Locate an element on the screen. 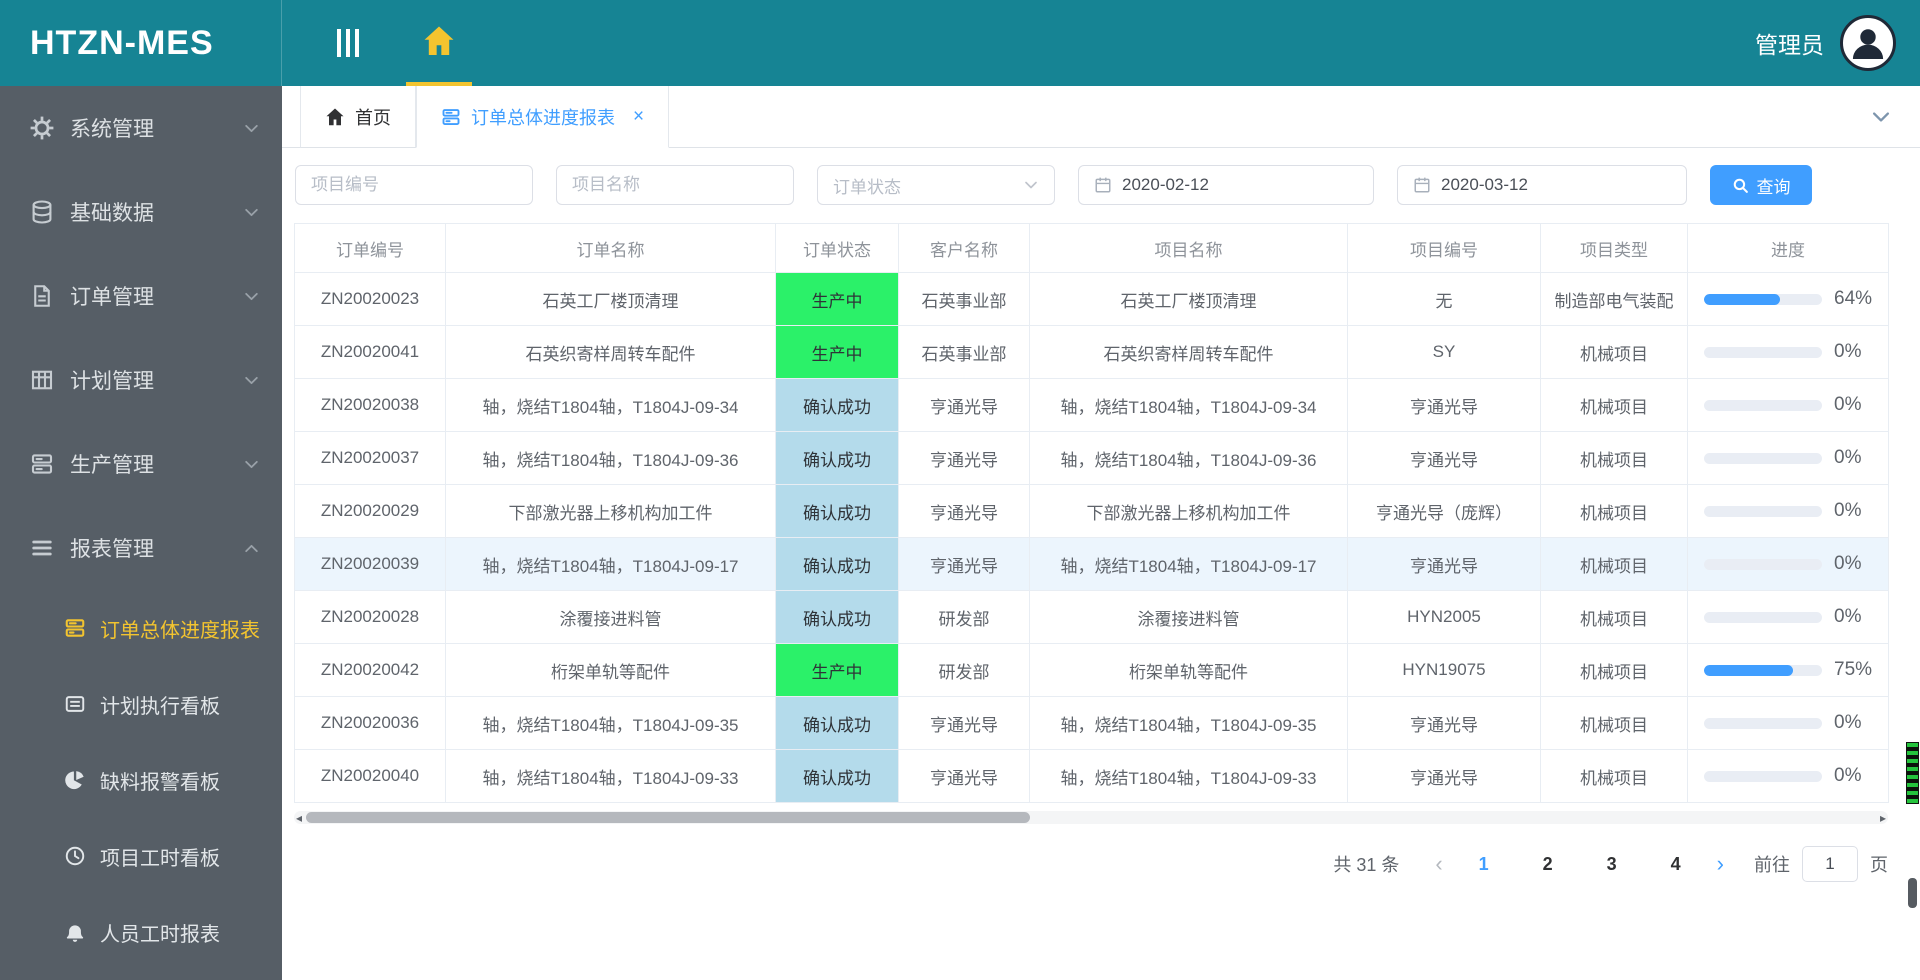  pagination-page-2: 2 is located at coordinates (1548, 864).